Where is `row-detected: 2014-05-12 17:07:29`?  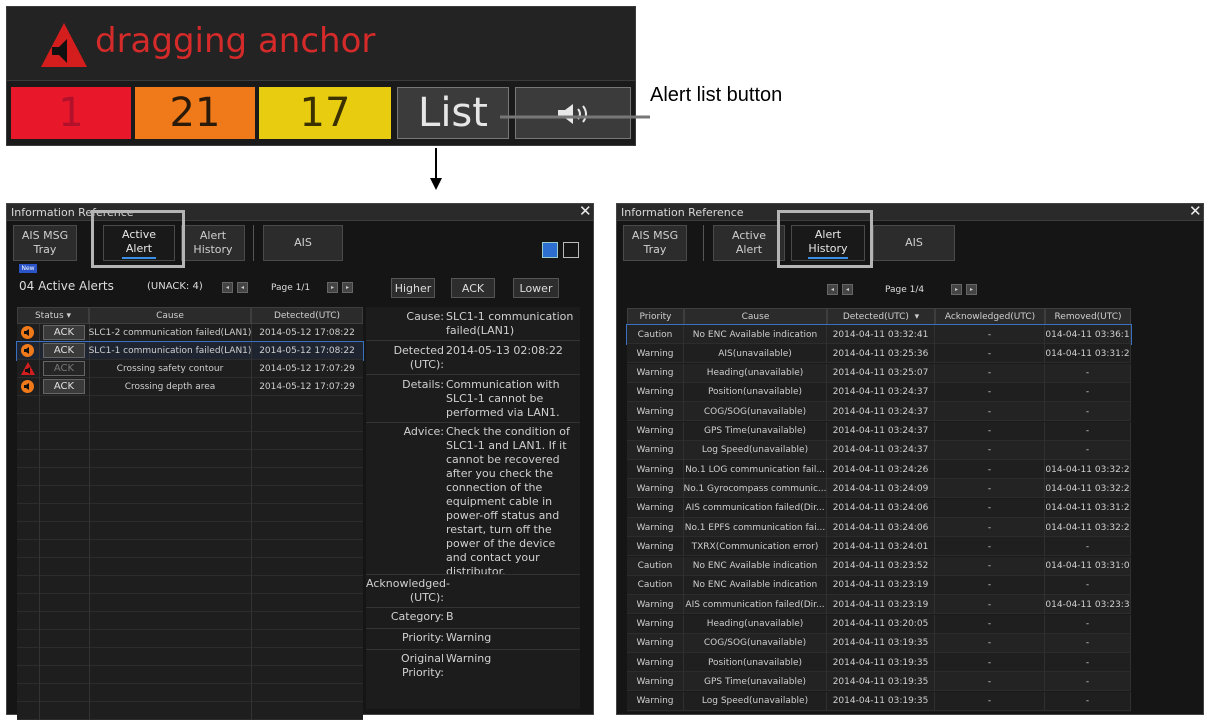 row-detected: 2014-05-12 17:07:29 is located at coordinates (307, 387).